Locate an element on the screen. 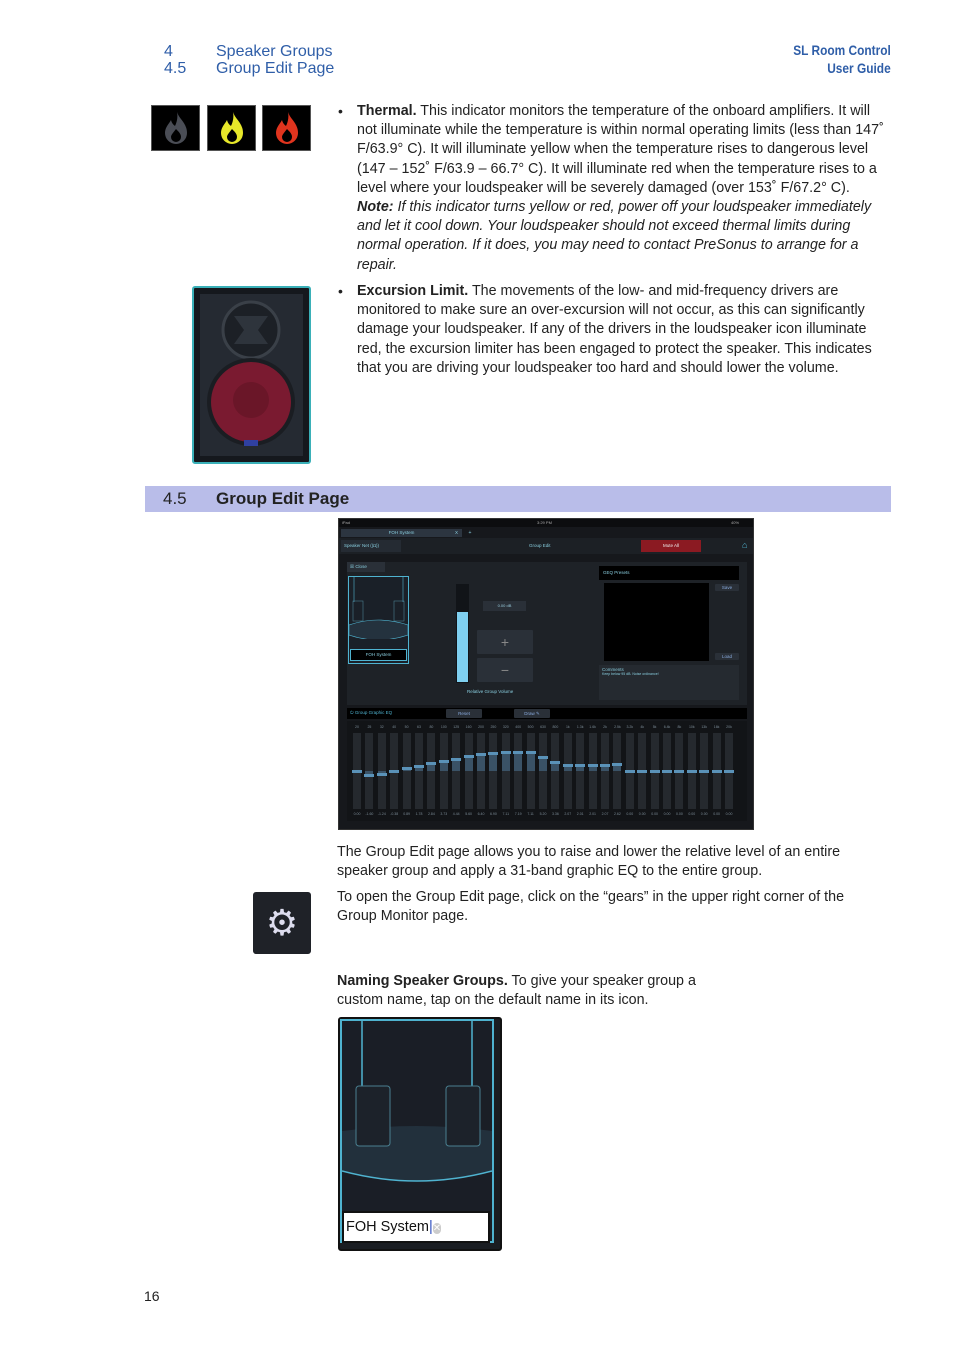 This screenshot has width=954, height=1350. save-preset-button: Save is located at coordinates (727, 587).